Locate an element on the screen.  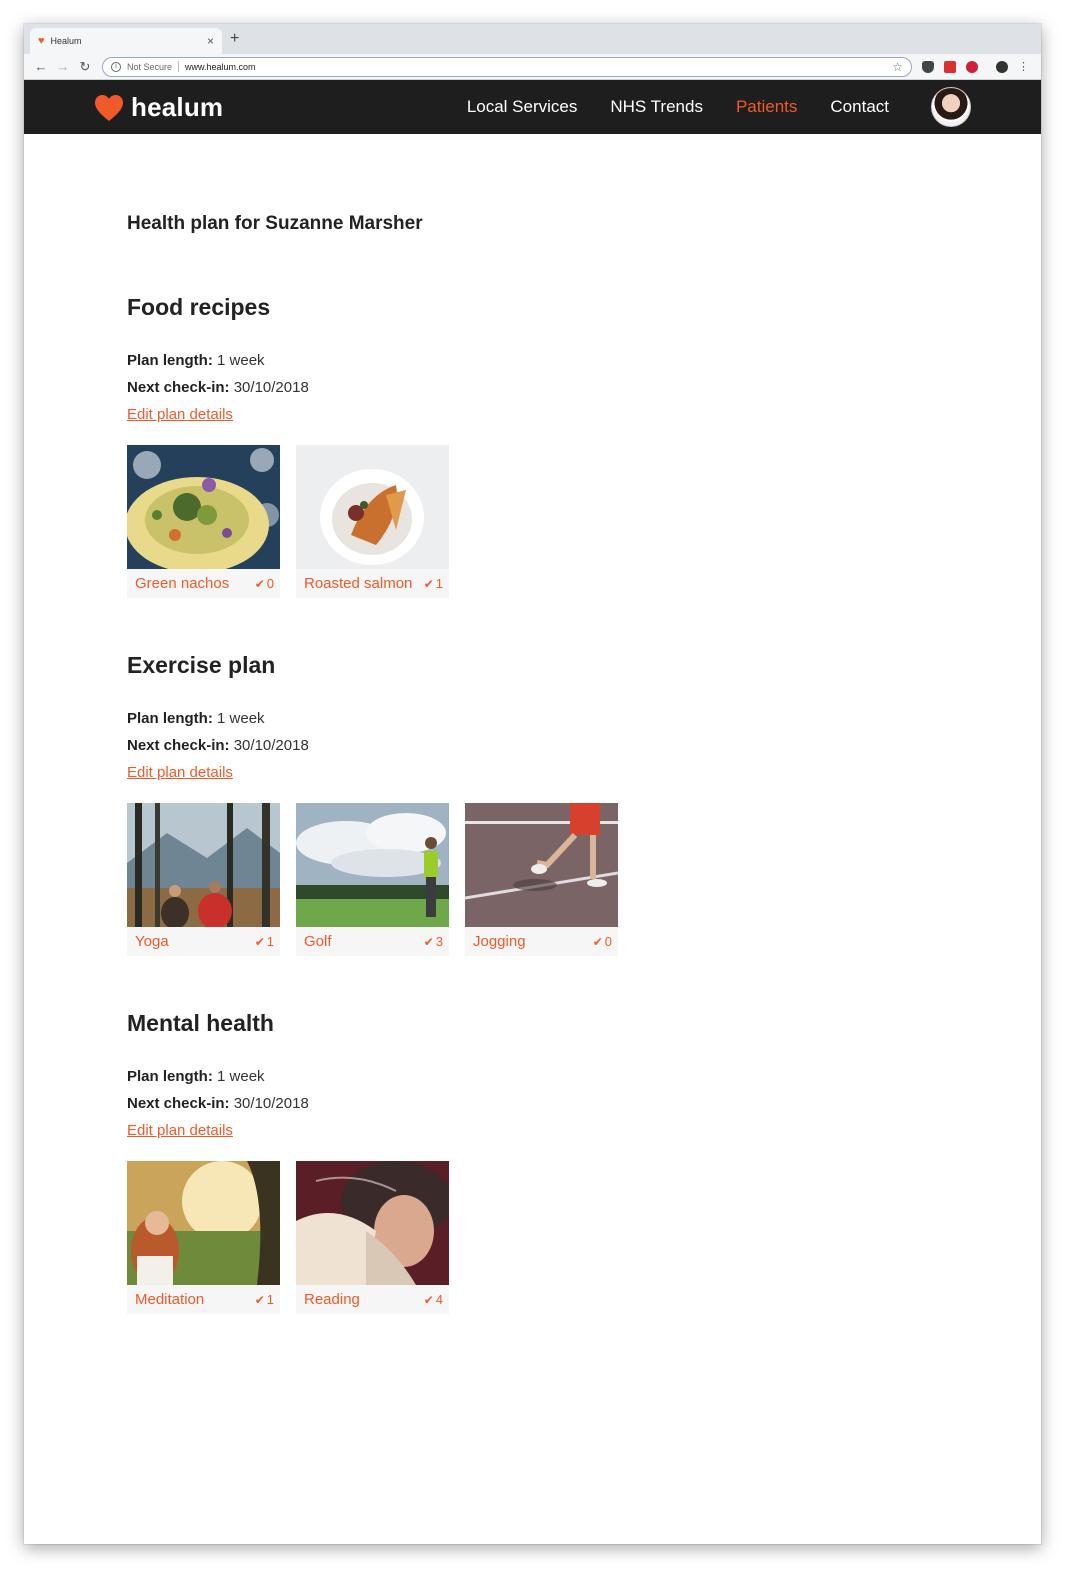
heart-logo-icon is located at coordinates (109, 107).